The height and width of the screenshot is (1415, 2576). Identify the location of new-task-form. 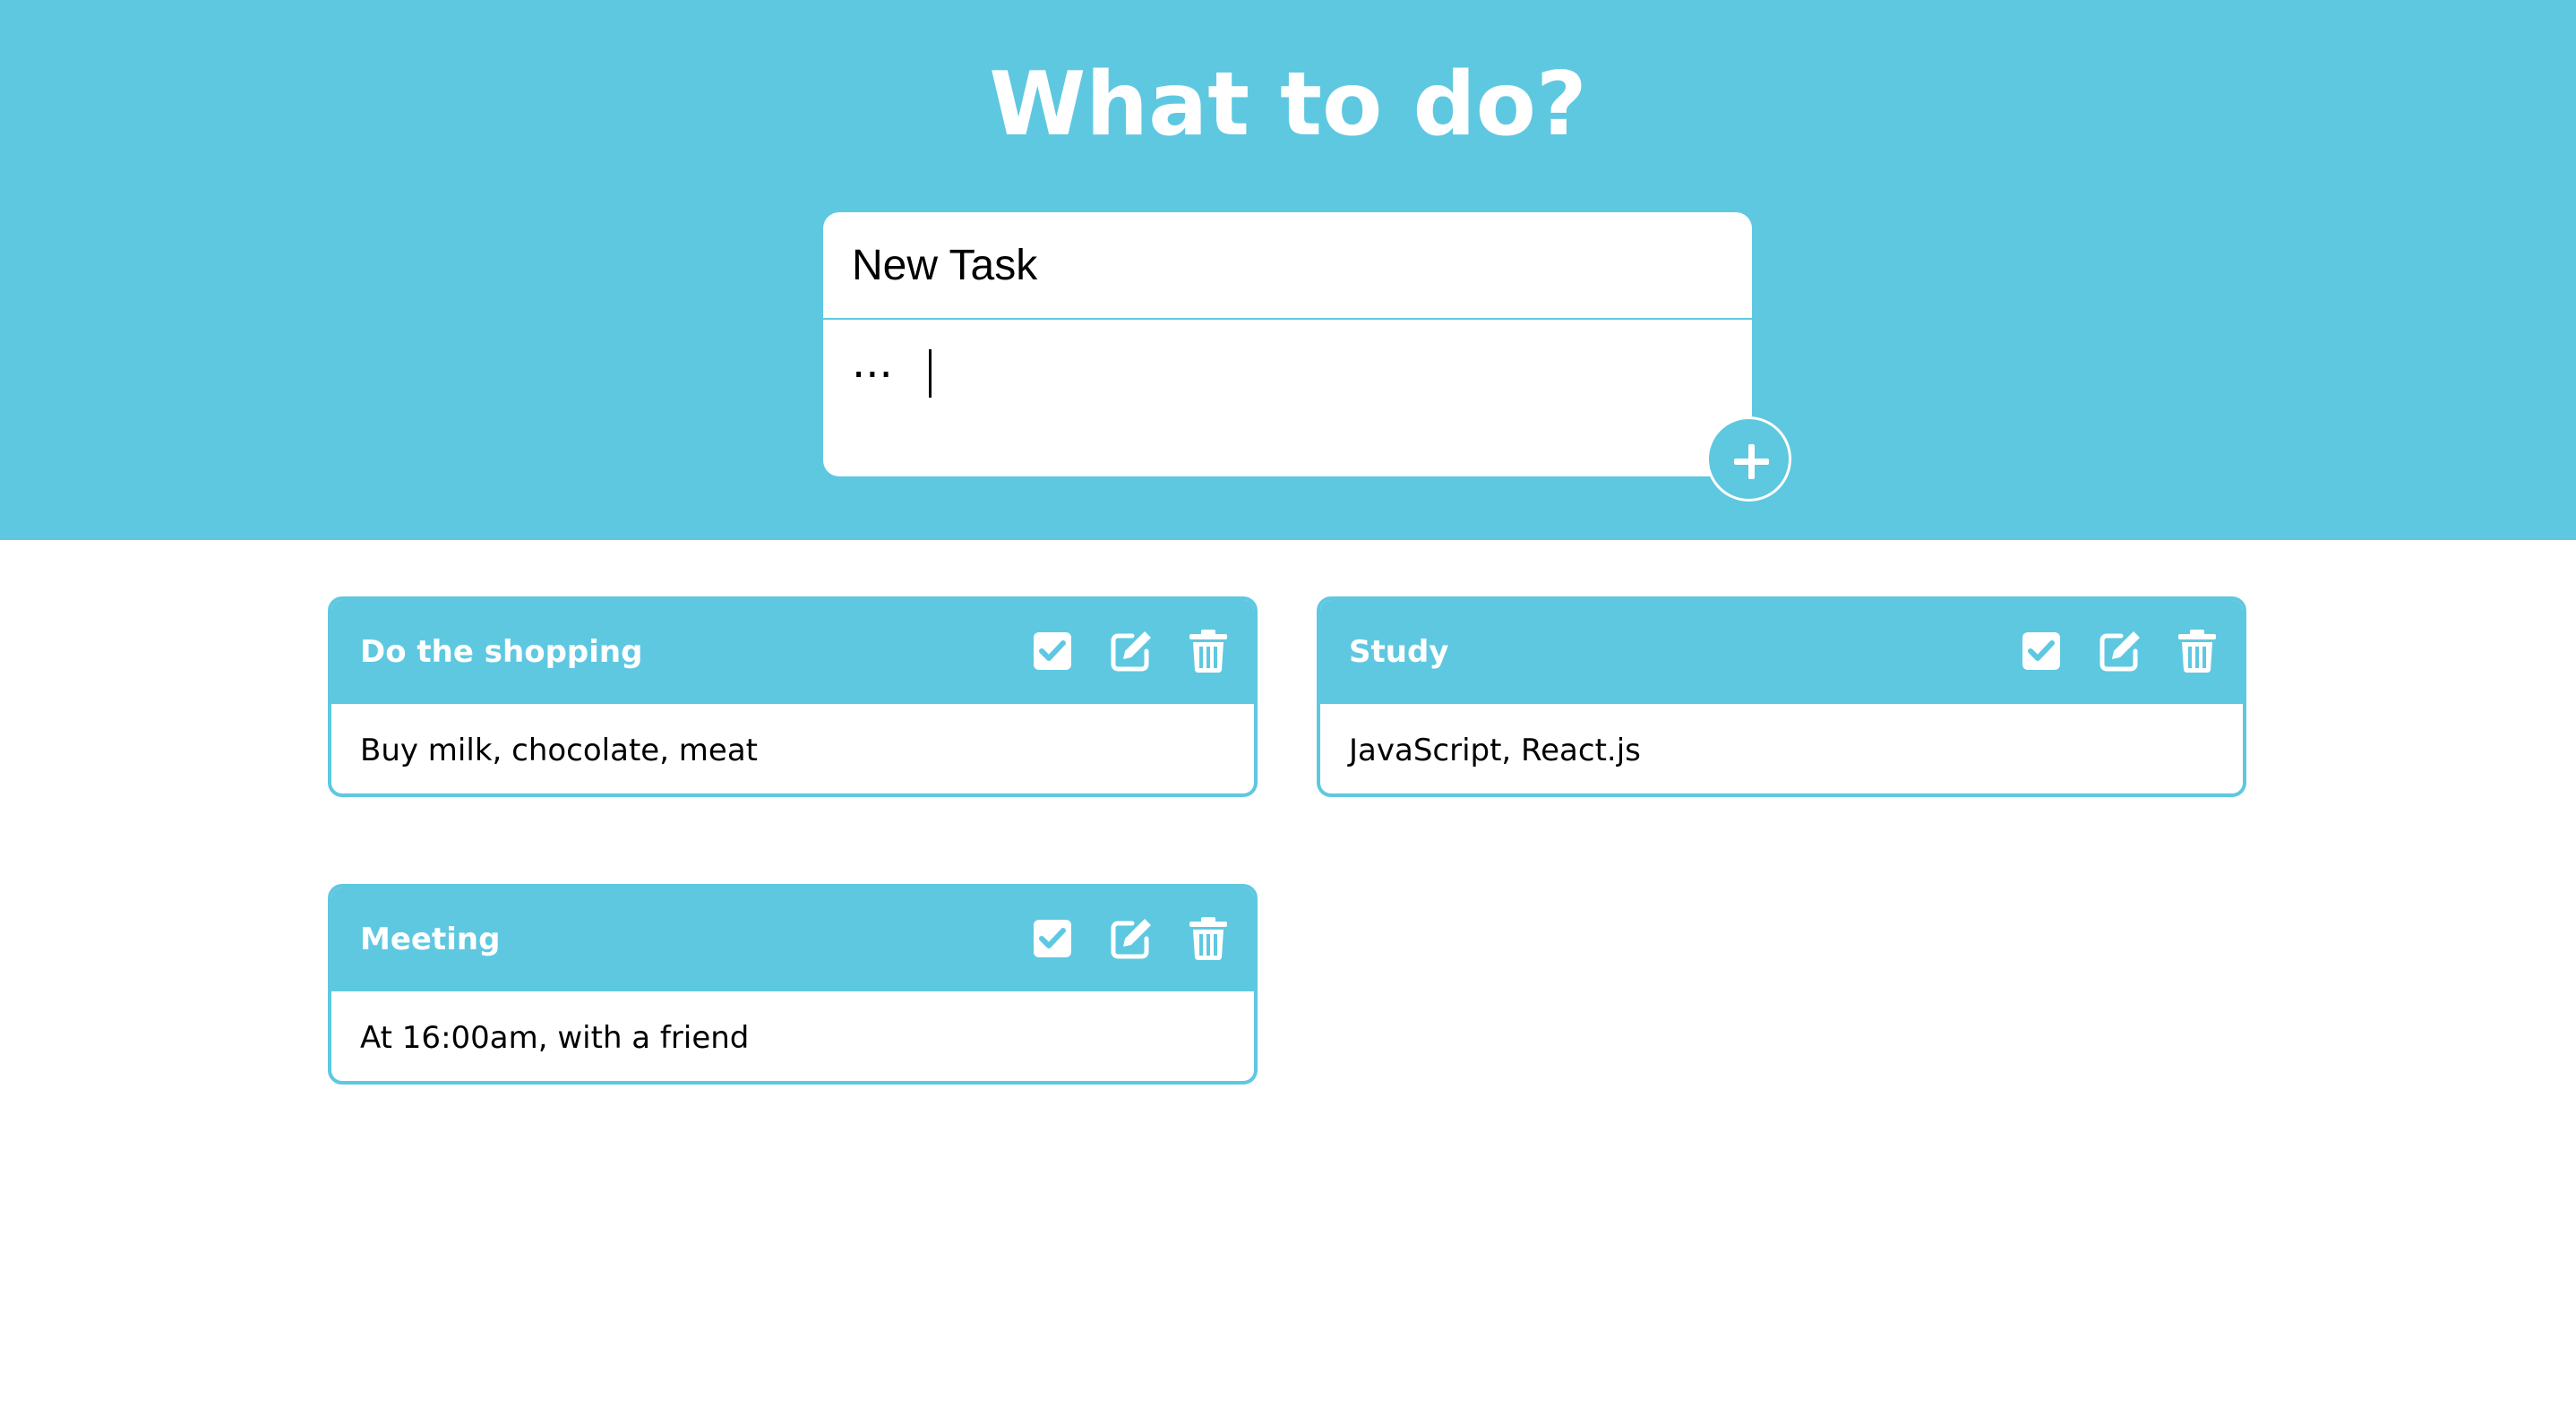
(1287, 344).